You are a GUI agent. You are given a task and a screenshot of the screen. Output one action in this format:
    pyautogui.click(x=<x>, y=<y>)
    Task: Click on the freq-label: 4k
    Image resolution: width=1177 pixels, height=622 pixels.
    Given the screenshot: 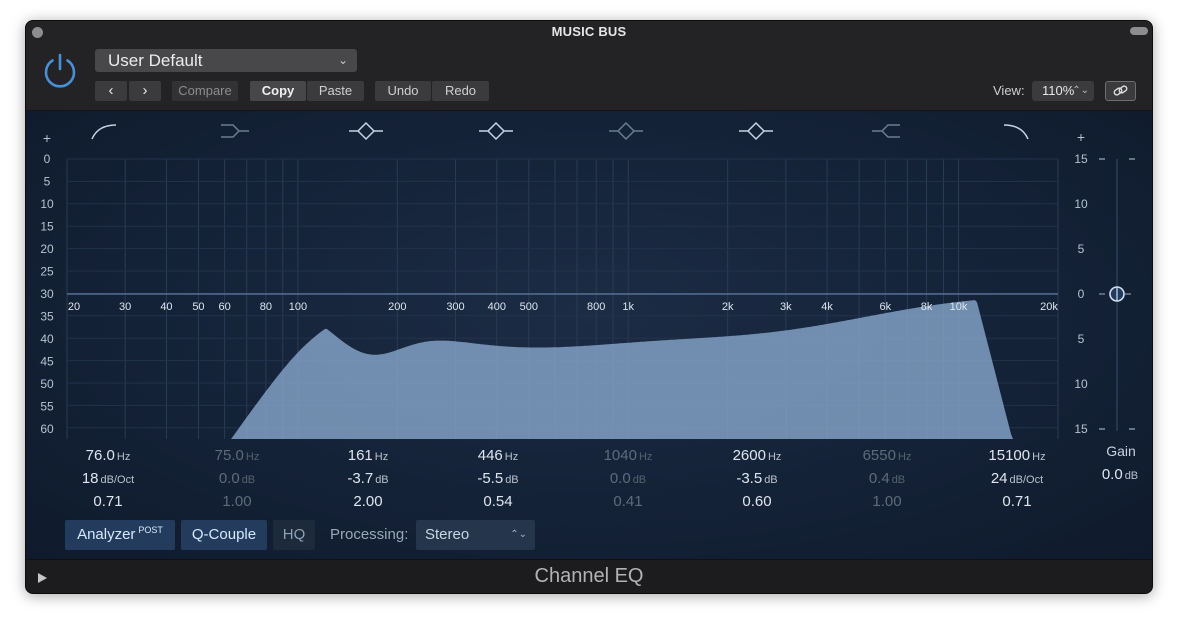 What is the action you would take?
    pyautogui.click(x=827, y=307)
    